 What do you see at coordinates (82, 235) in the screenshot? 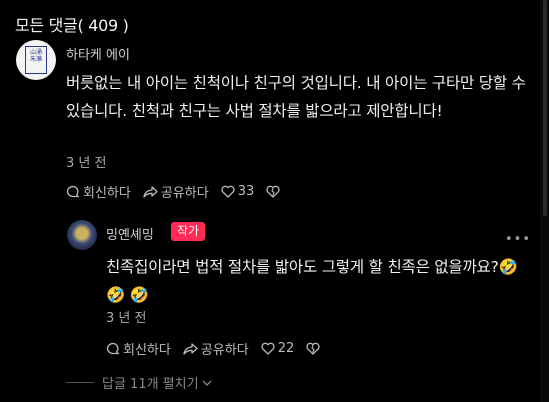
I see `avatar` at bounding box center [82, 235].